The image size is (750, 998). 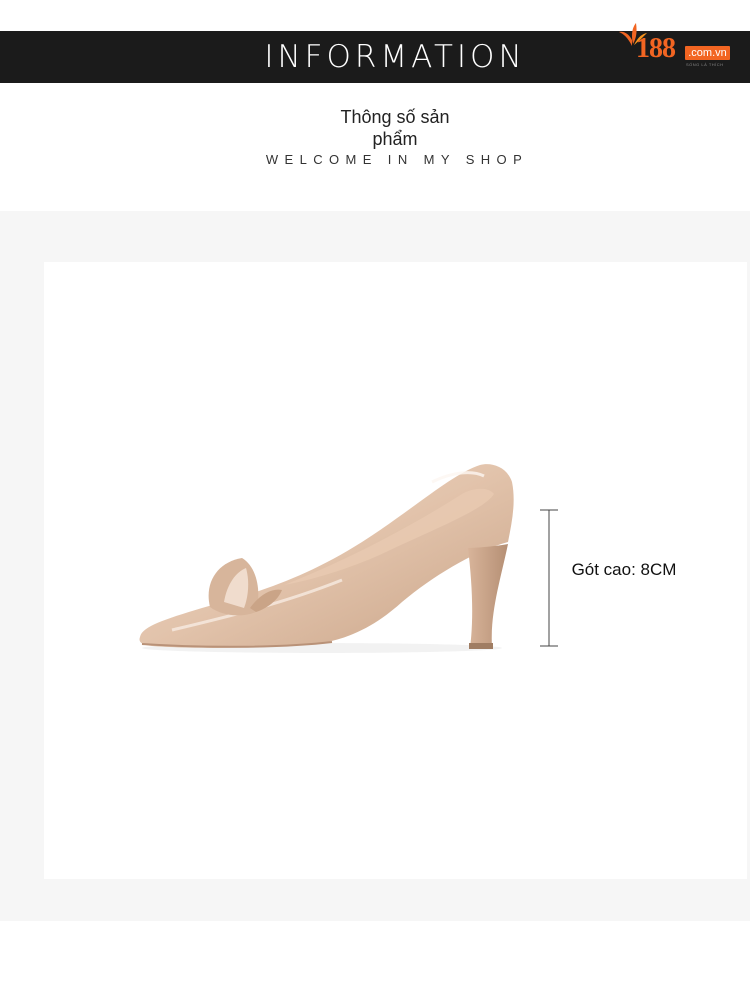 I want to click on high-heel-shoe-icon, so click(x=326, y=558).